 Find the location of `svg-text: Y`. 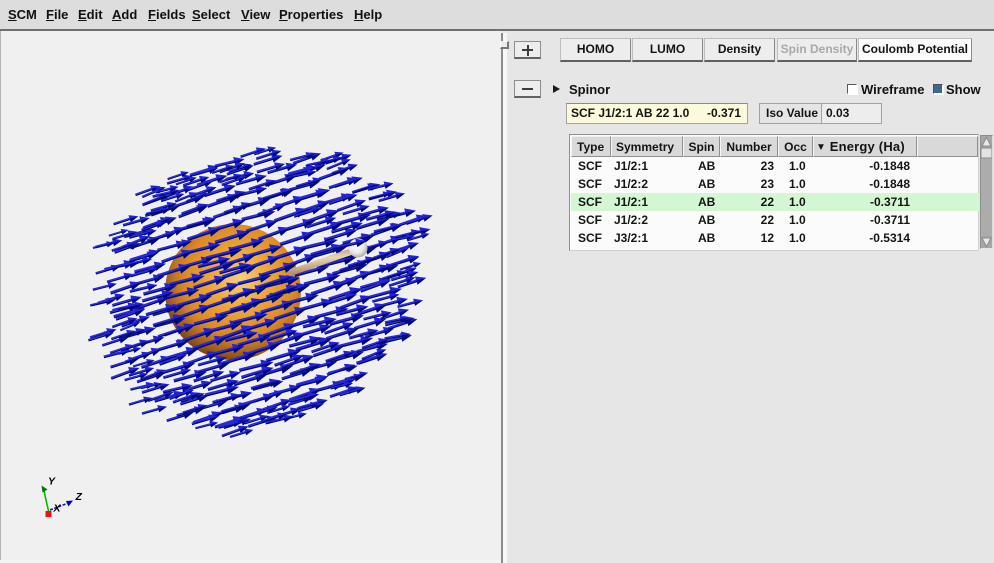

svg-text: Y is located at coordinates (52, 482).